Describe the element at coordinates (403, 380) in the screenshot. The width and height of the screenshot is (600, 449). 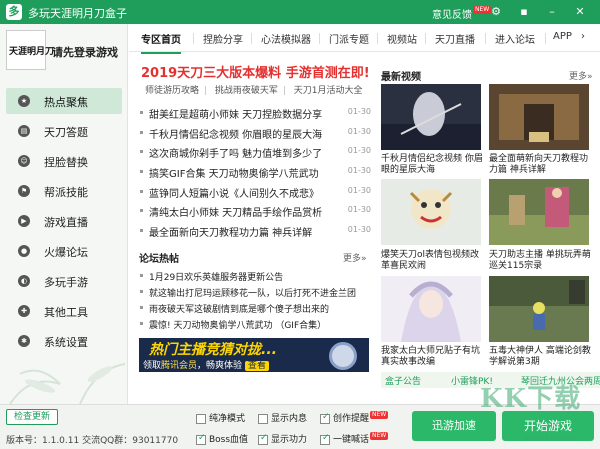
I see `ticker-item: 盒子公告` at that location.